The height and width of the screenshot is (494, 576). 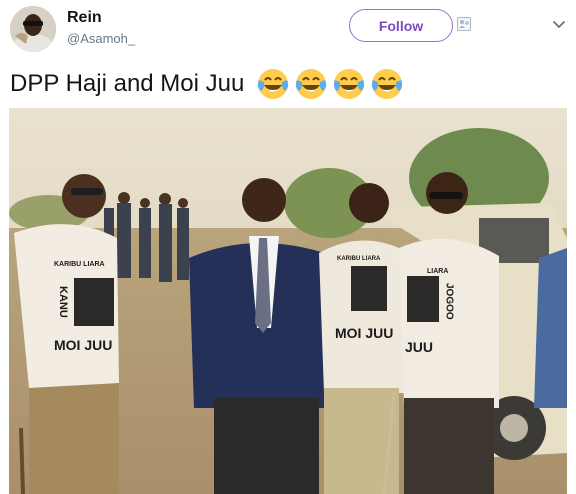 What do you see at coordinates (84, 18) in the screenshot?
I see `display-name: Rein` at bounding box center [84, 18].